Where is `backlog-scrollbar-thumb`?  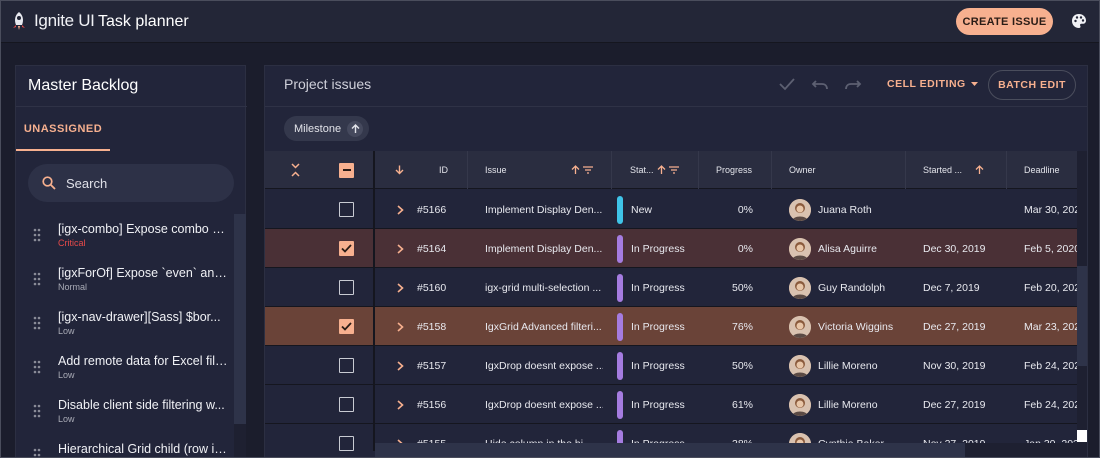
backlog-scrollbar-thumb is located at coordinates (240, 319).